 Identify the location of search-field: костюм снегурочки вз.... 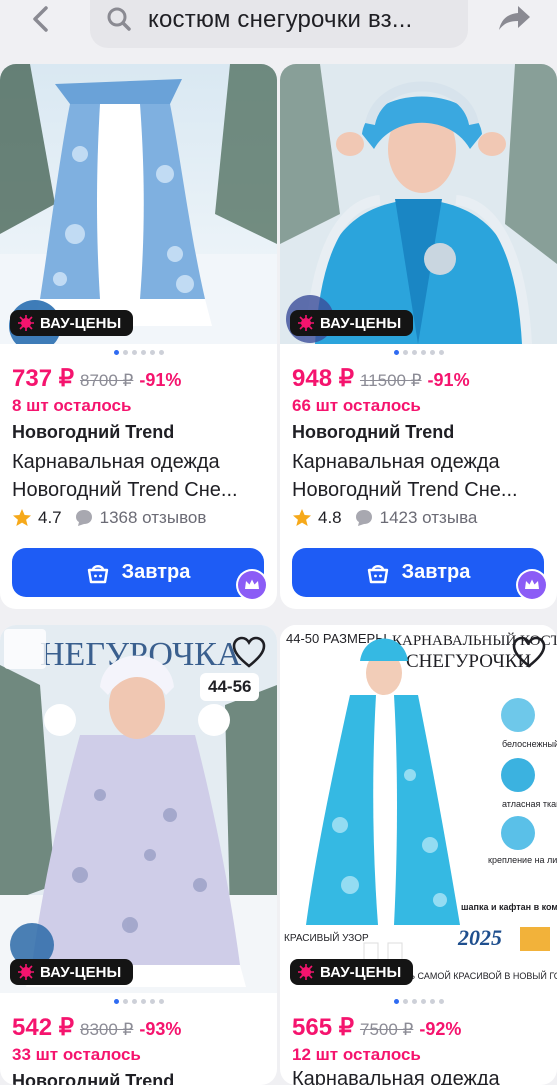
(279, 24).